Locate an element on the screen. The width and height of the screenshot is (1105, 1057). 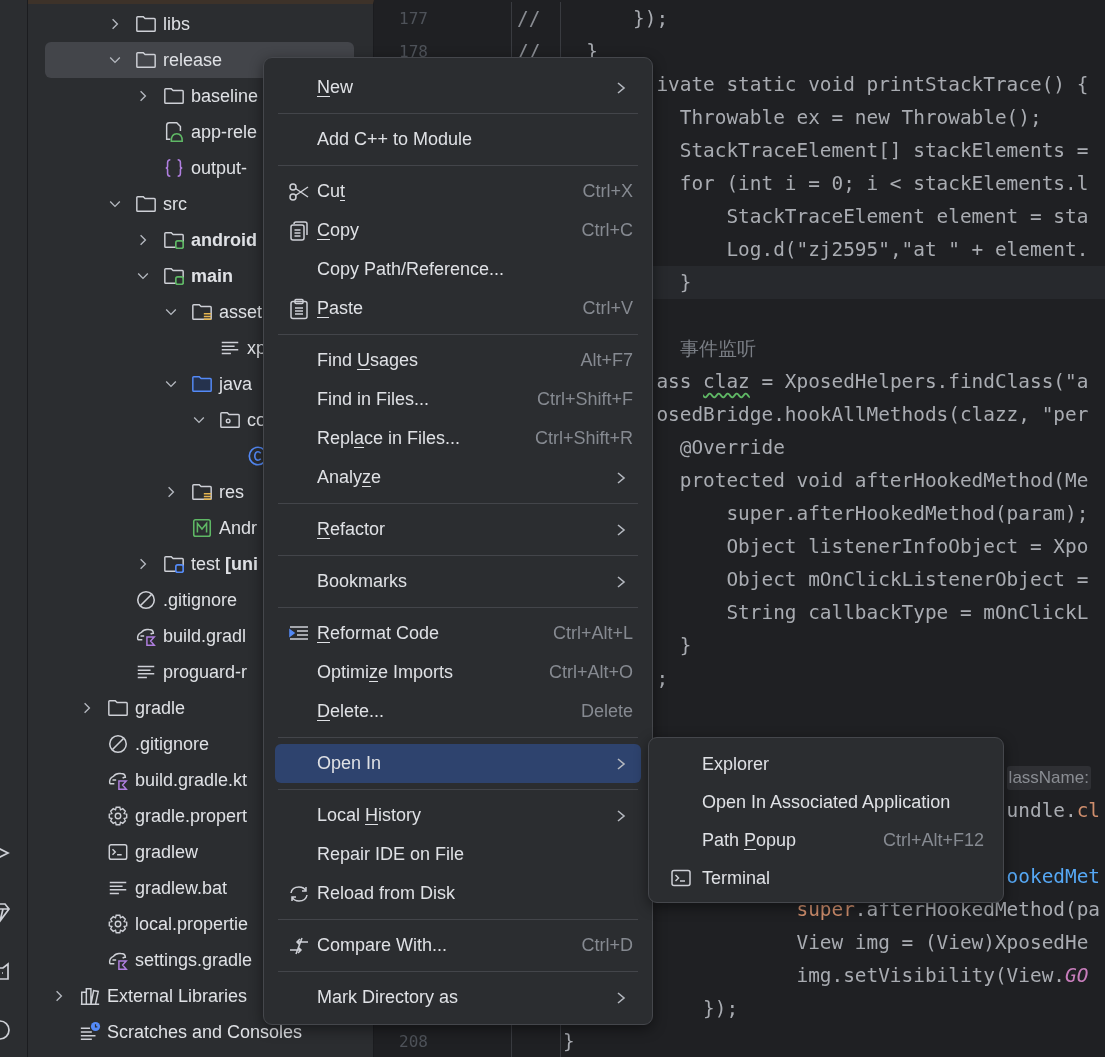
code-line: Object mOnClickListenerObject = is located at coordinates (907, 579).